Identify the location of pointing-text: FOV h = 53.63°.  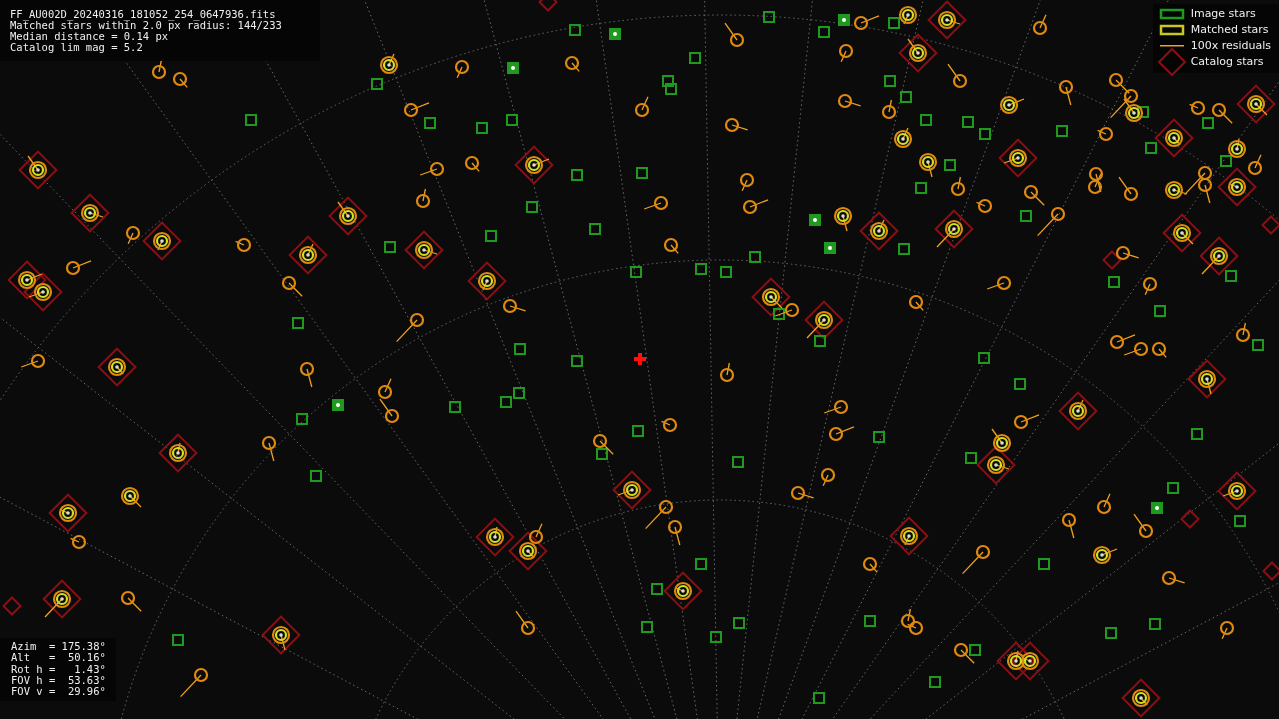
(58, 680).